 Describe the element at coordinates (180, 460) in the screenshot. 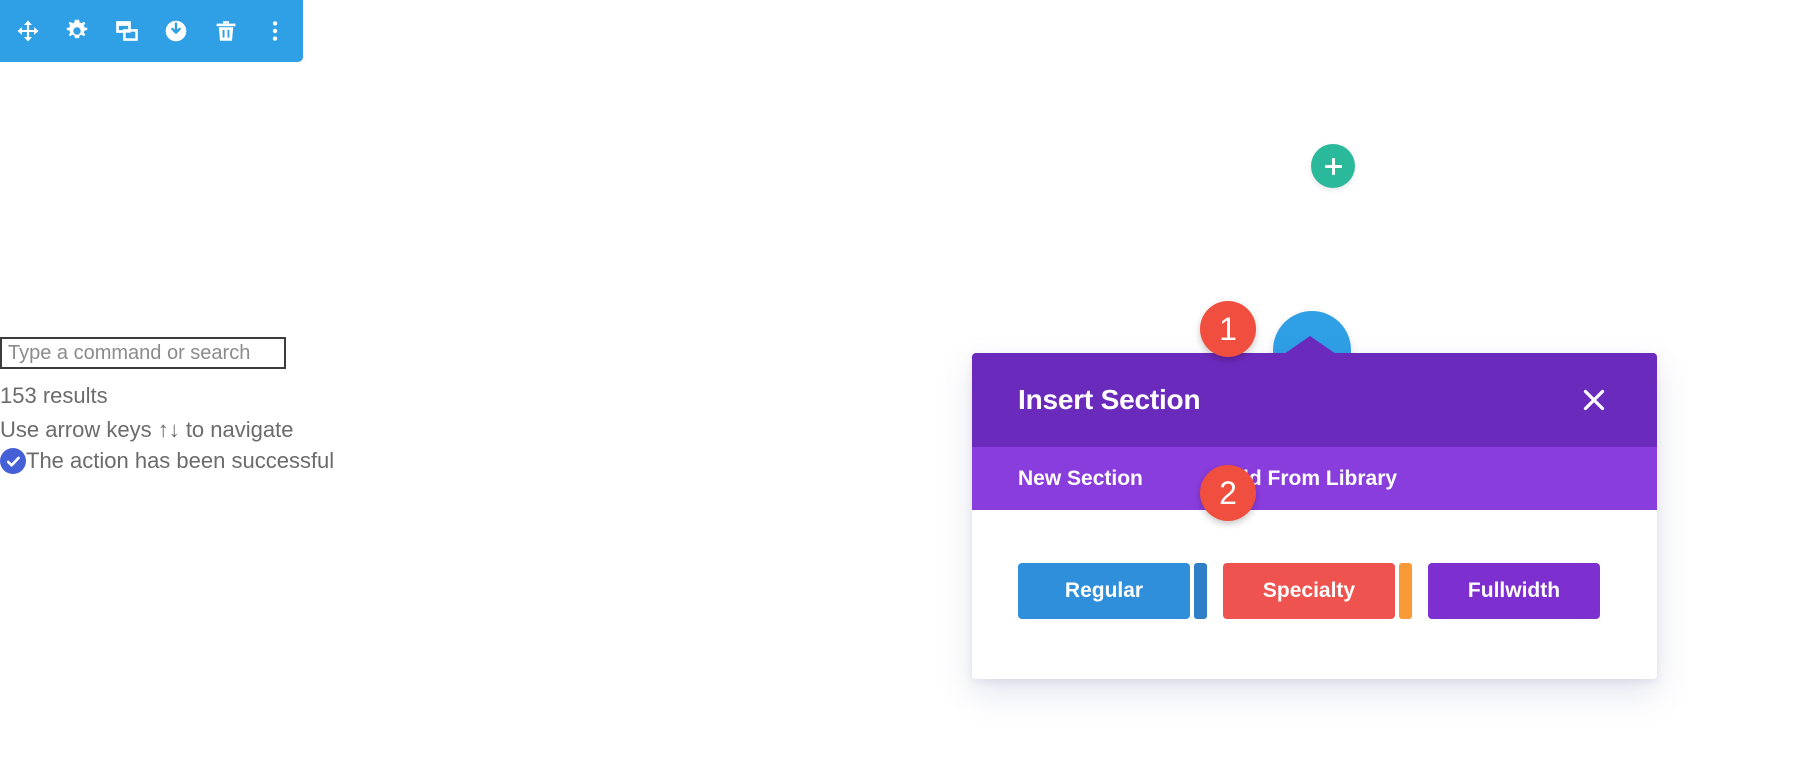

I see `success-message: The action has been successful` at that location.